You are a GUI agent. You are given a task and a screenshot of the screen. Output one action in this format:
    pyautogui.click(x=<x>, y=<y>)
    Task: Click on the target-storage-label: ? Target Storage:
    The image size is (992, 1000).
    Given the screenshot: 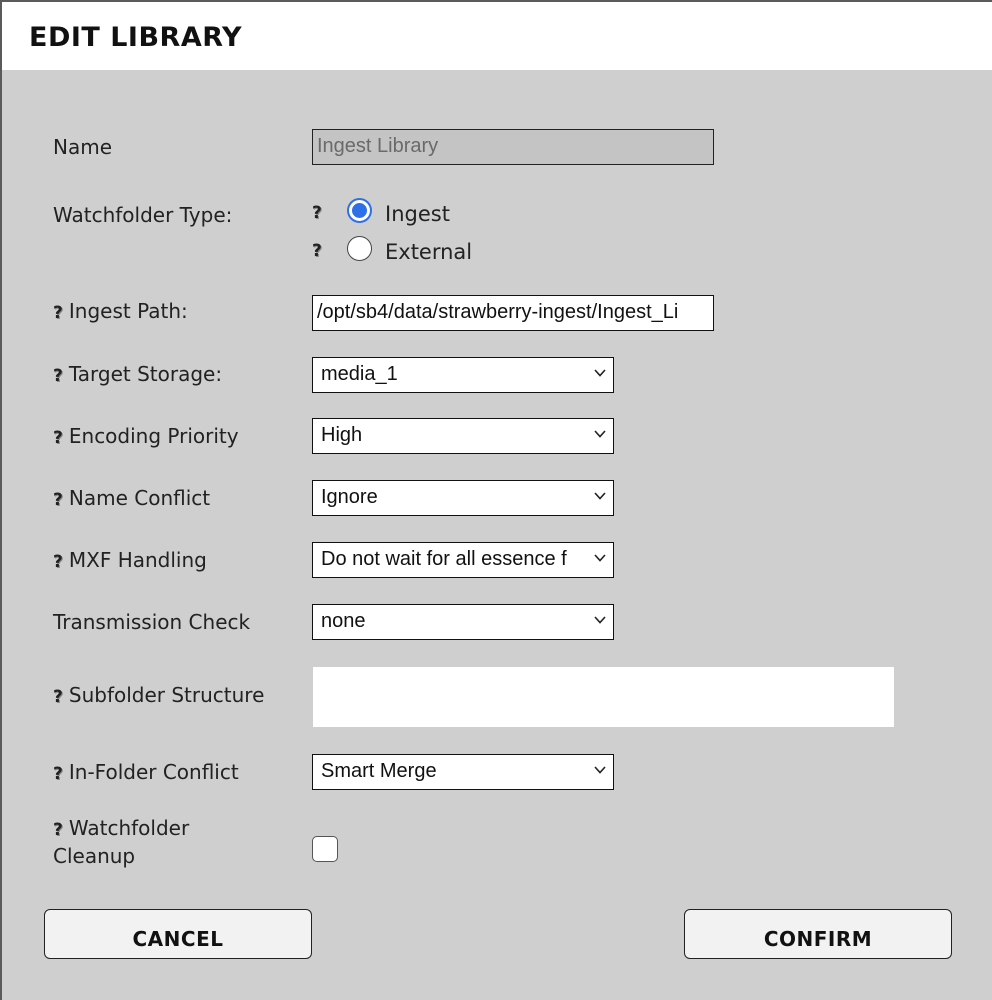 What is the action you would take?
    pyautogui.click(x=137, y=375)
    